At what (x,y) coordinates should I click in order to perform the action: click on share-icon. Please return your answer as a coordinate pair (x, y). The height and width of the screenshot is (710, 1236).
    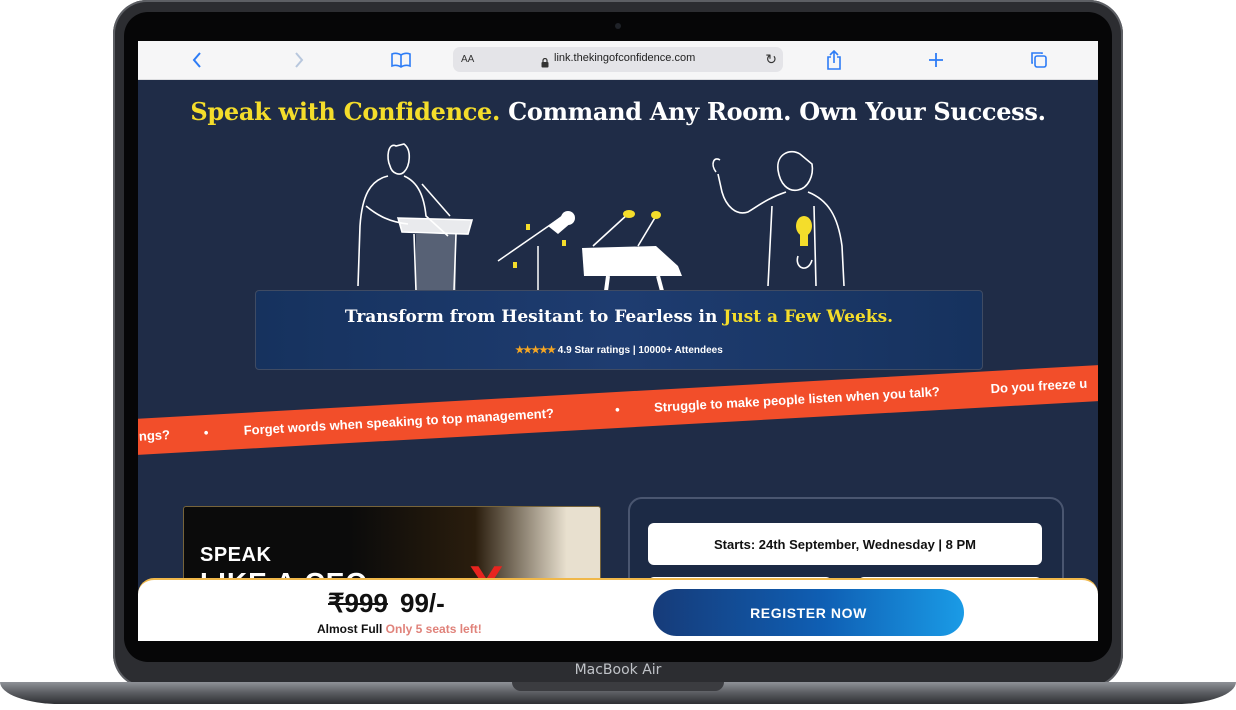
    Looking at the image, I should click on (834, 60).